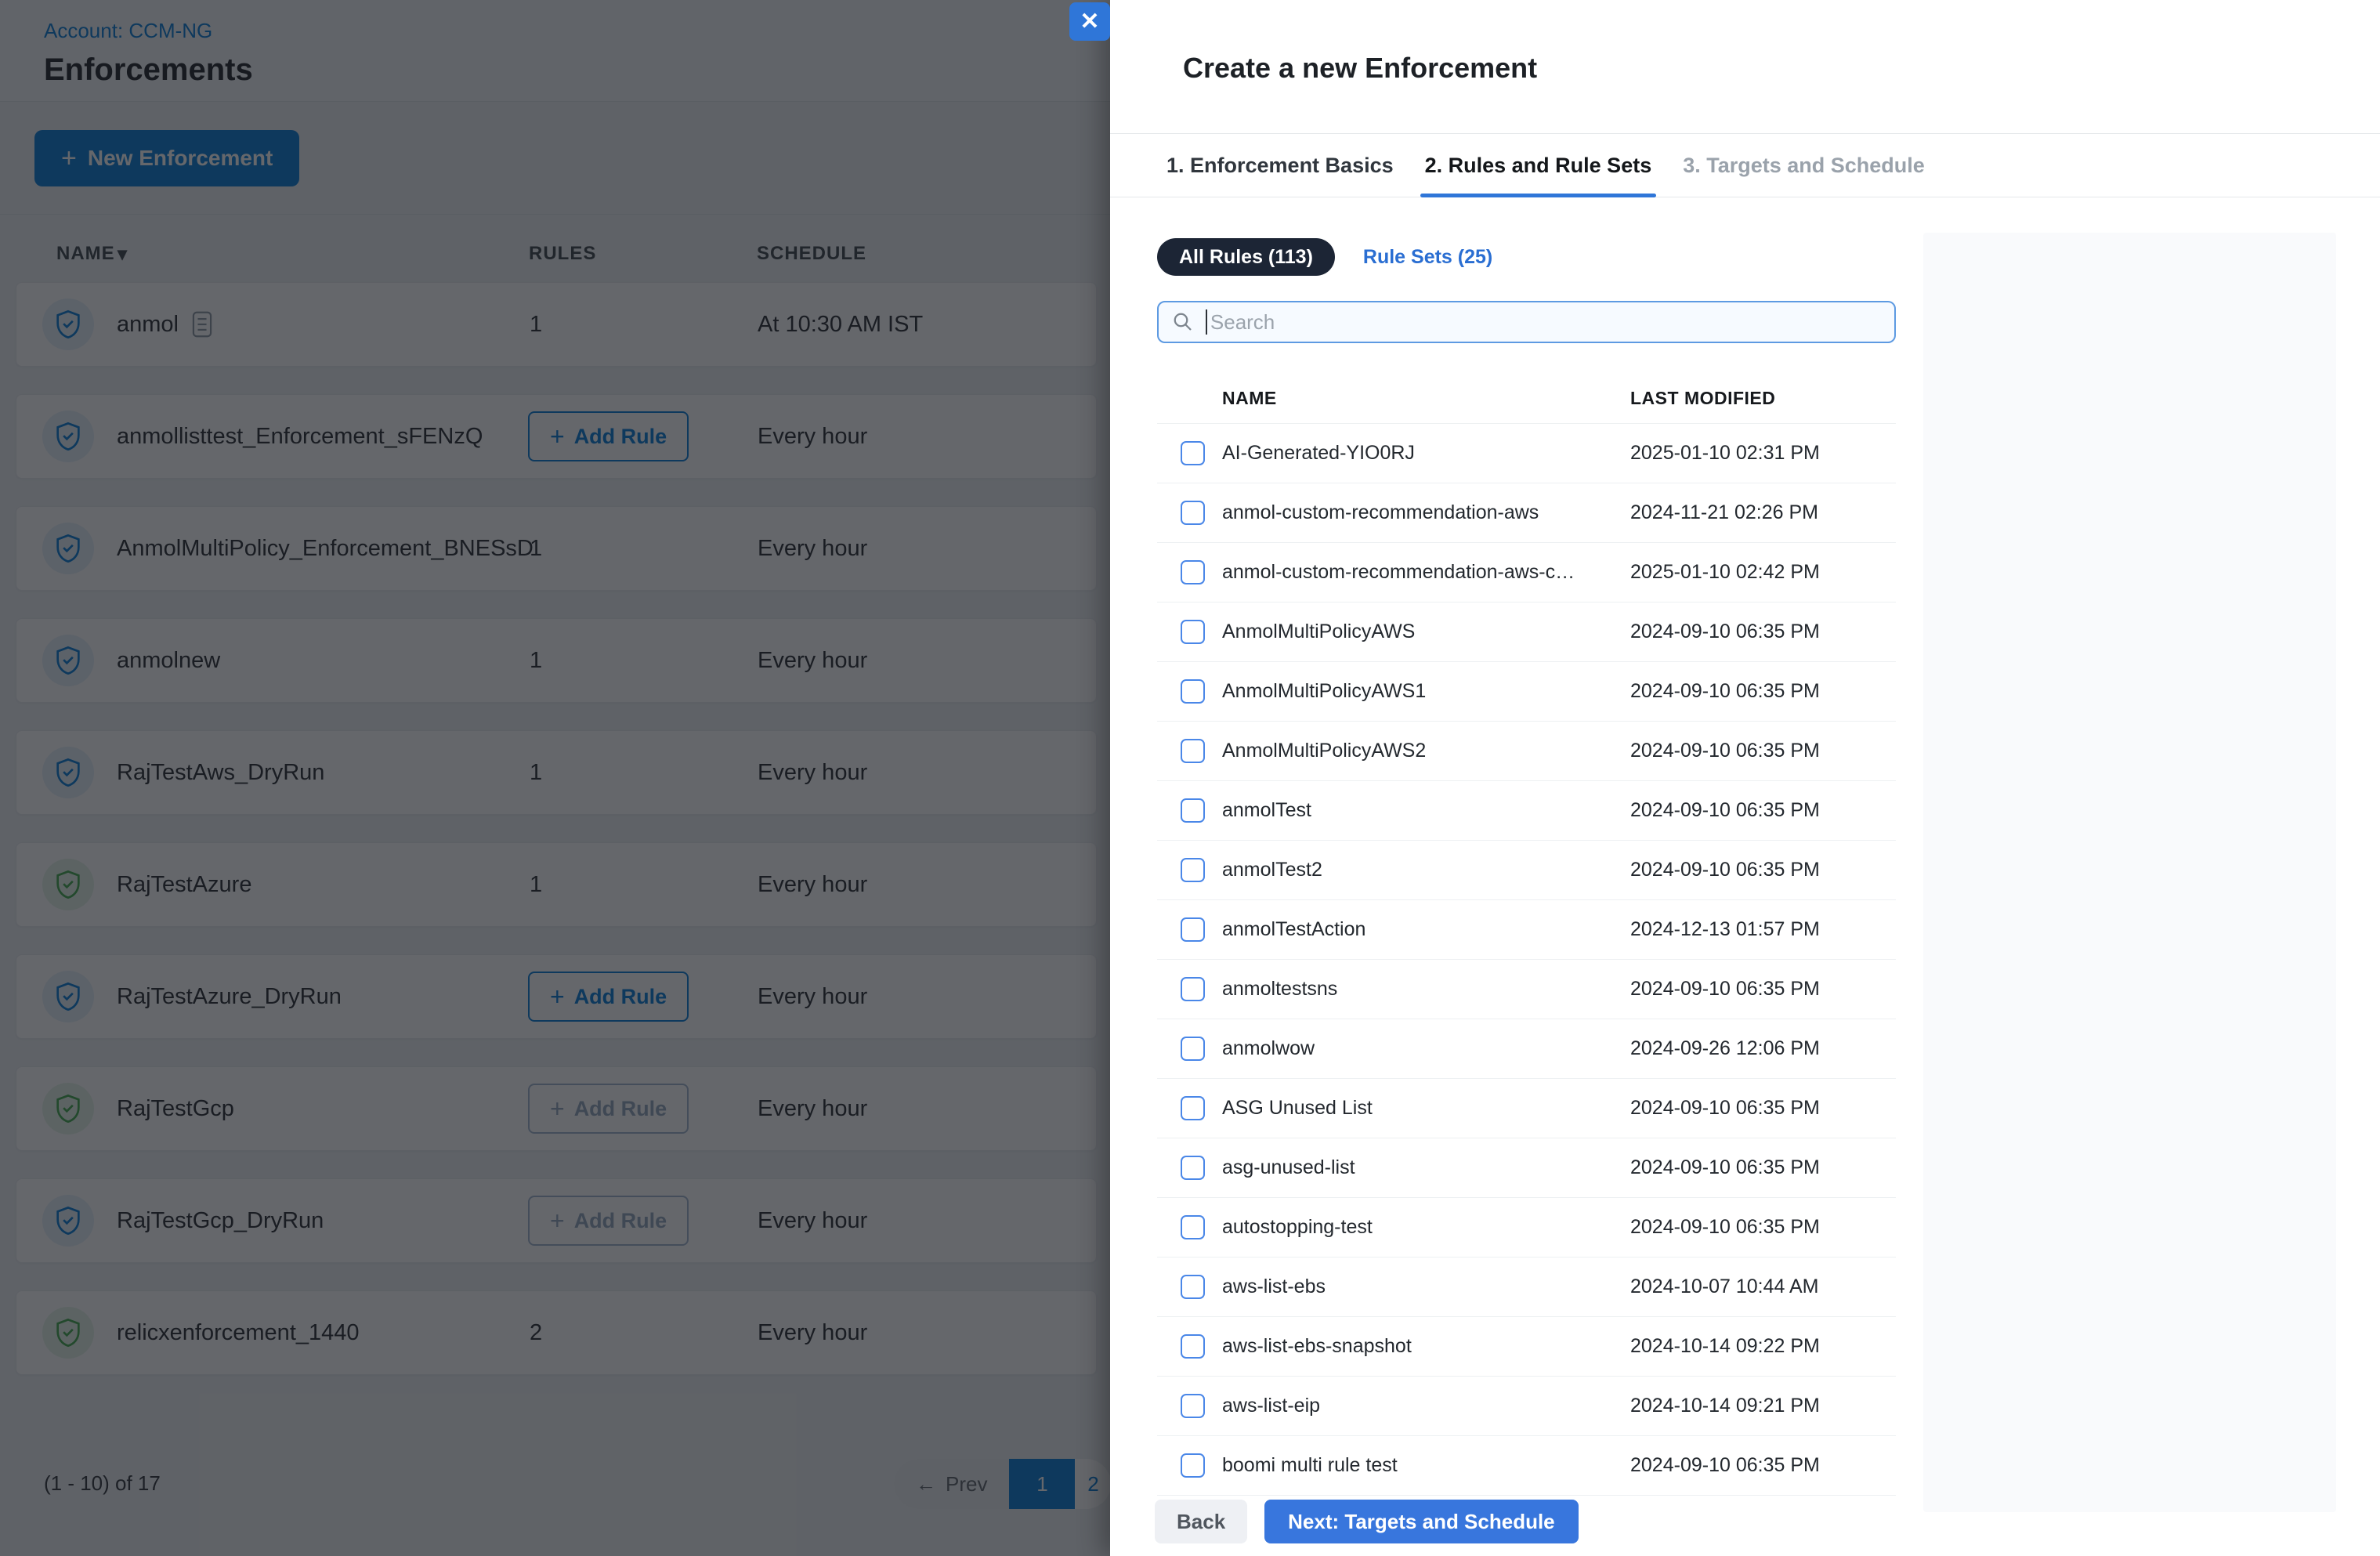  What do you see at coordinates (1201, 1521) in the screenshot?
I see `back-button: Back` at bounding box center [1201, 1521].